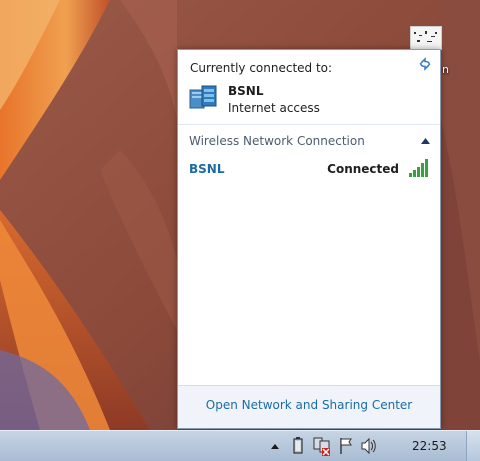 This screenshot has height=461, width=480. I want to click on network-list-item: BSNL Connected, so click(309, 168).